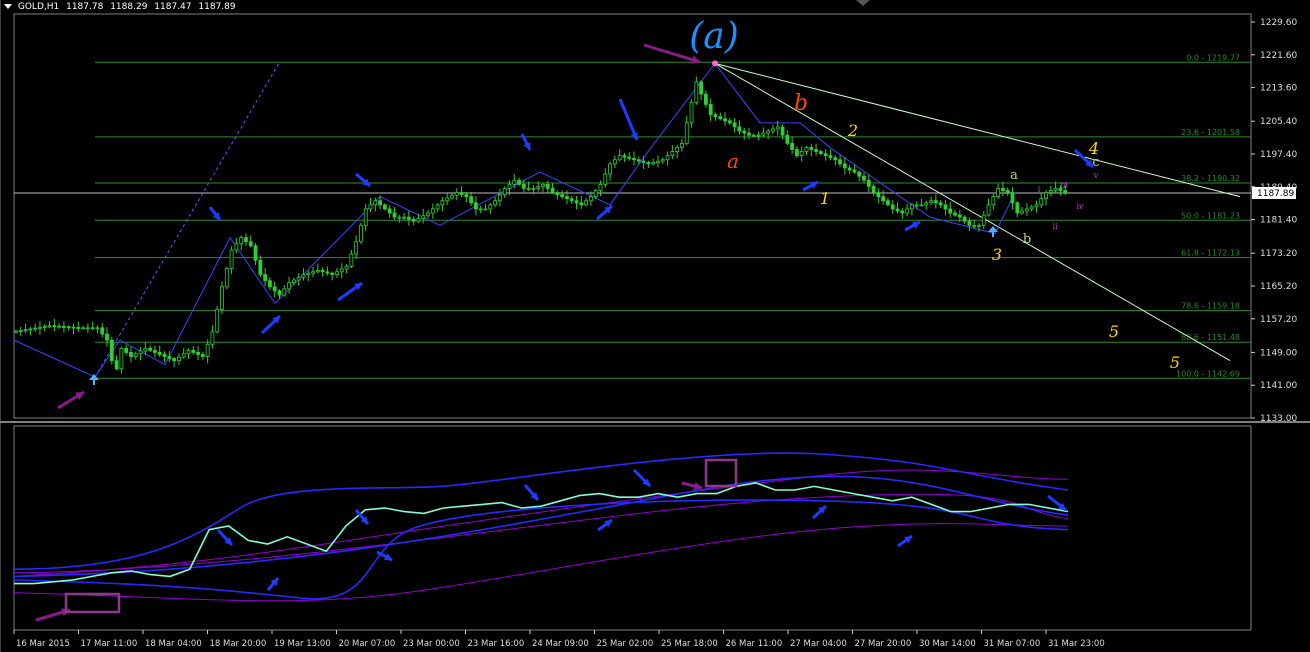 This screenshot has height=652, width=1310. I want to click on fib-level-label: 50.0 - 1181.23, so click(1210, 215).